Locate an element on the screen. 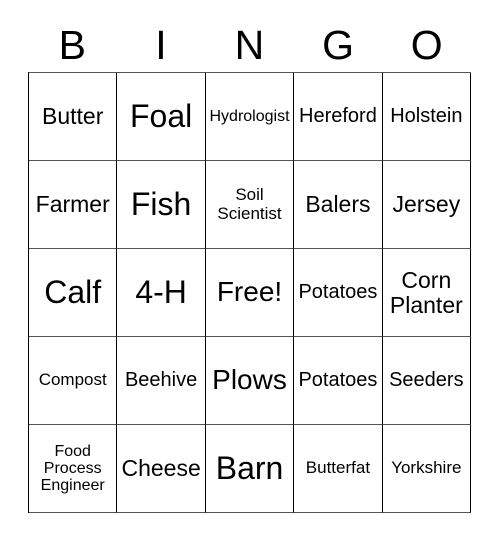  bingo-cell-label: Barn is located at coordinates (249, 468).